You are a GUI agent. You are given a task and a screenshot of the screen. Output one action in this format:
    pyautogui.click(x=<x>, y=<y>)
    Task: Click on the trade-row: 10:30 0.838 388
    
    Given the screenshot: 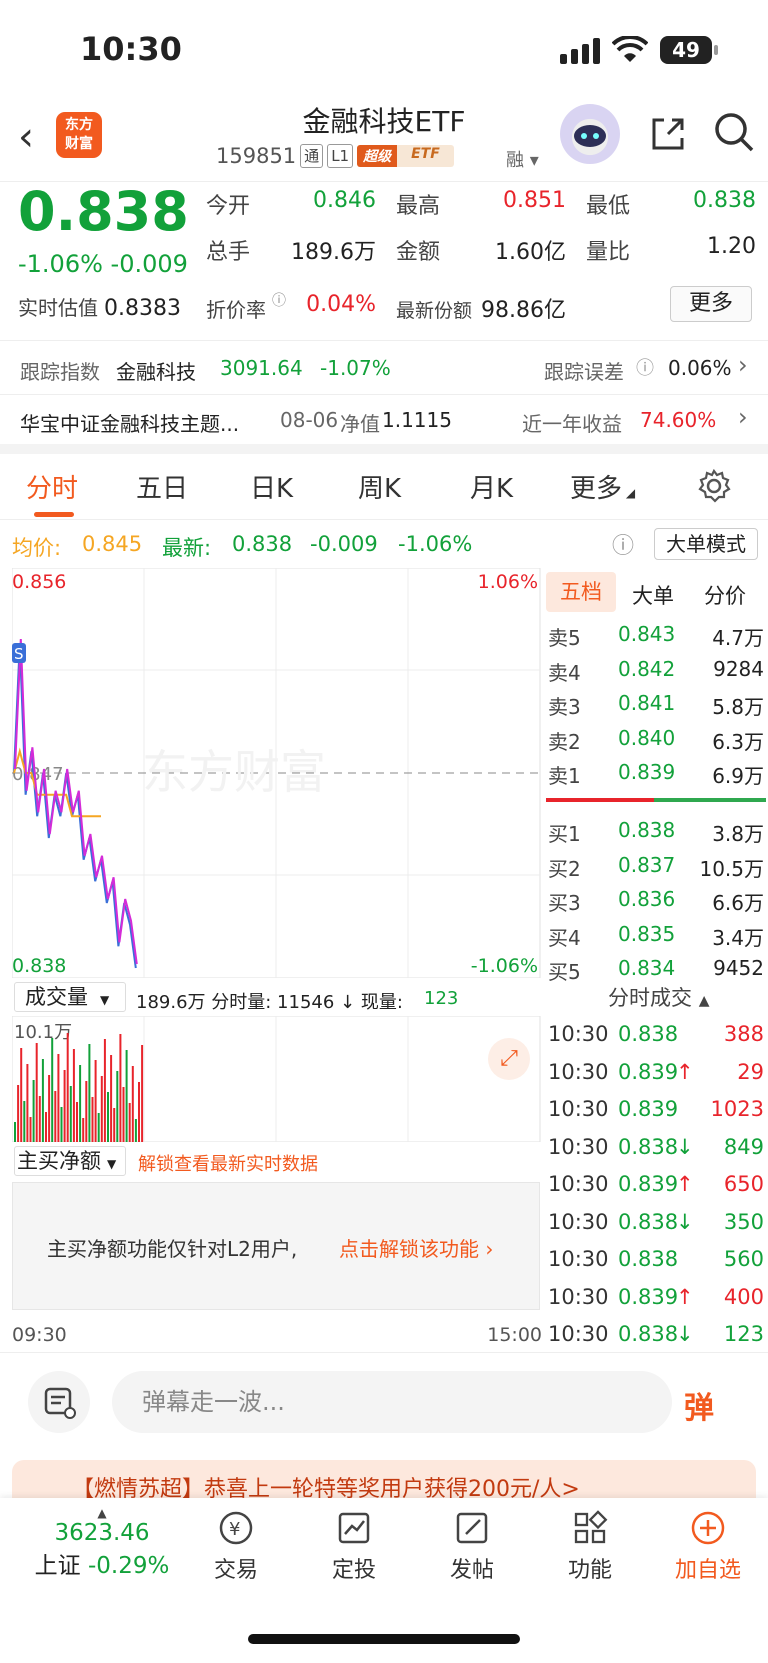 What is the action you would take?
    pyautogui.click(x=656, y=1035)
    